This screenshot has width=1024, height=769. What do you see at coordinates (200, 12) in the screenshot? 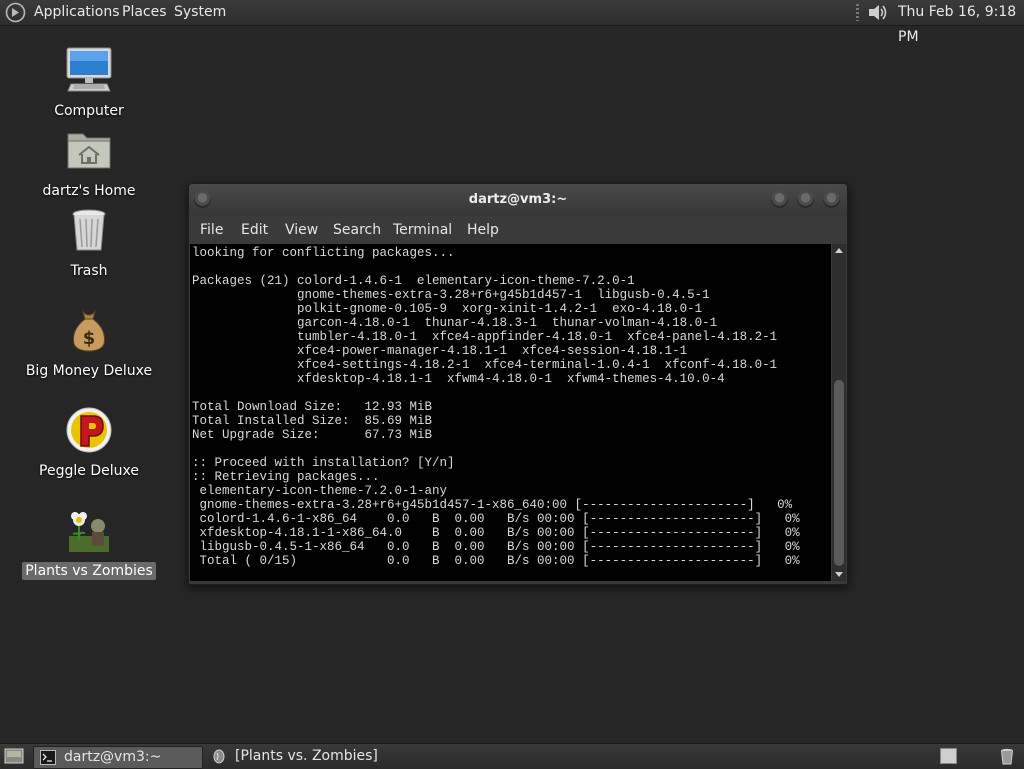
I see `menu-system: System` at bounding box center [200, 12].